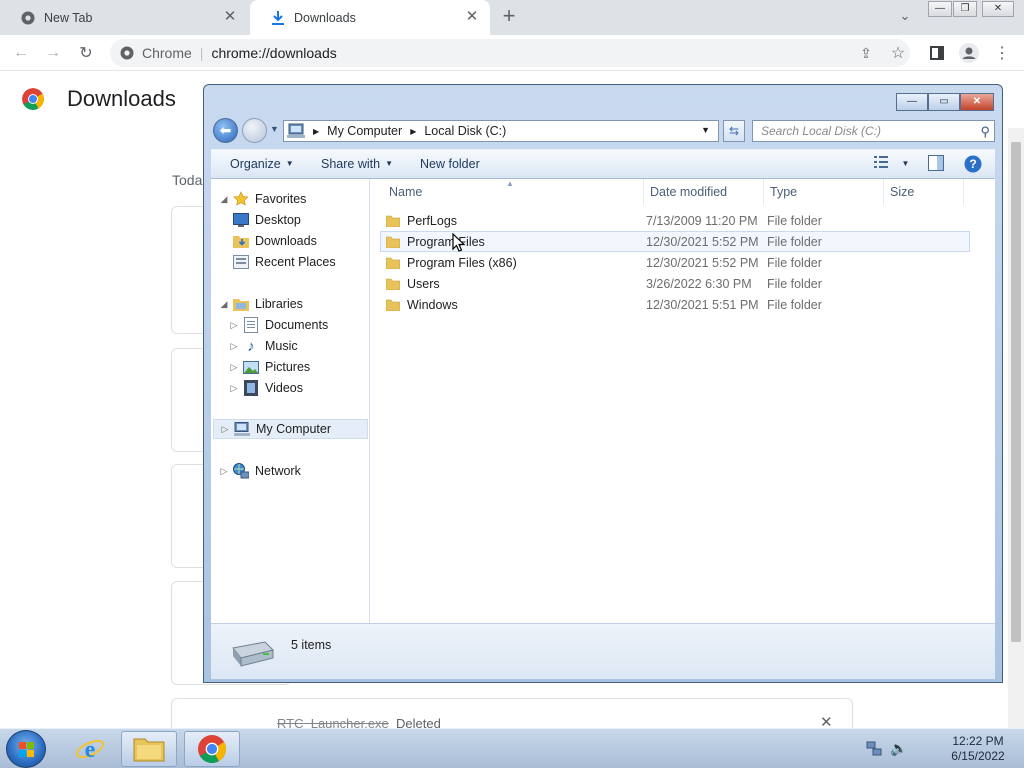  What do you see at coordinates (512, 748) in the screenshot?
I see `taskbar: e 🔈 12:22 PM 6/15/2022` at bounding box center [512, 748].